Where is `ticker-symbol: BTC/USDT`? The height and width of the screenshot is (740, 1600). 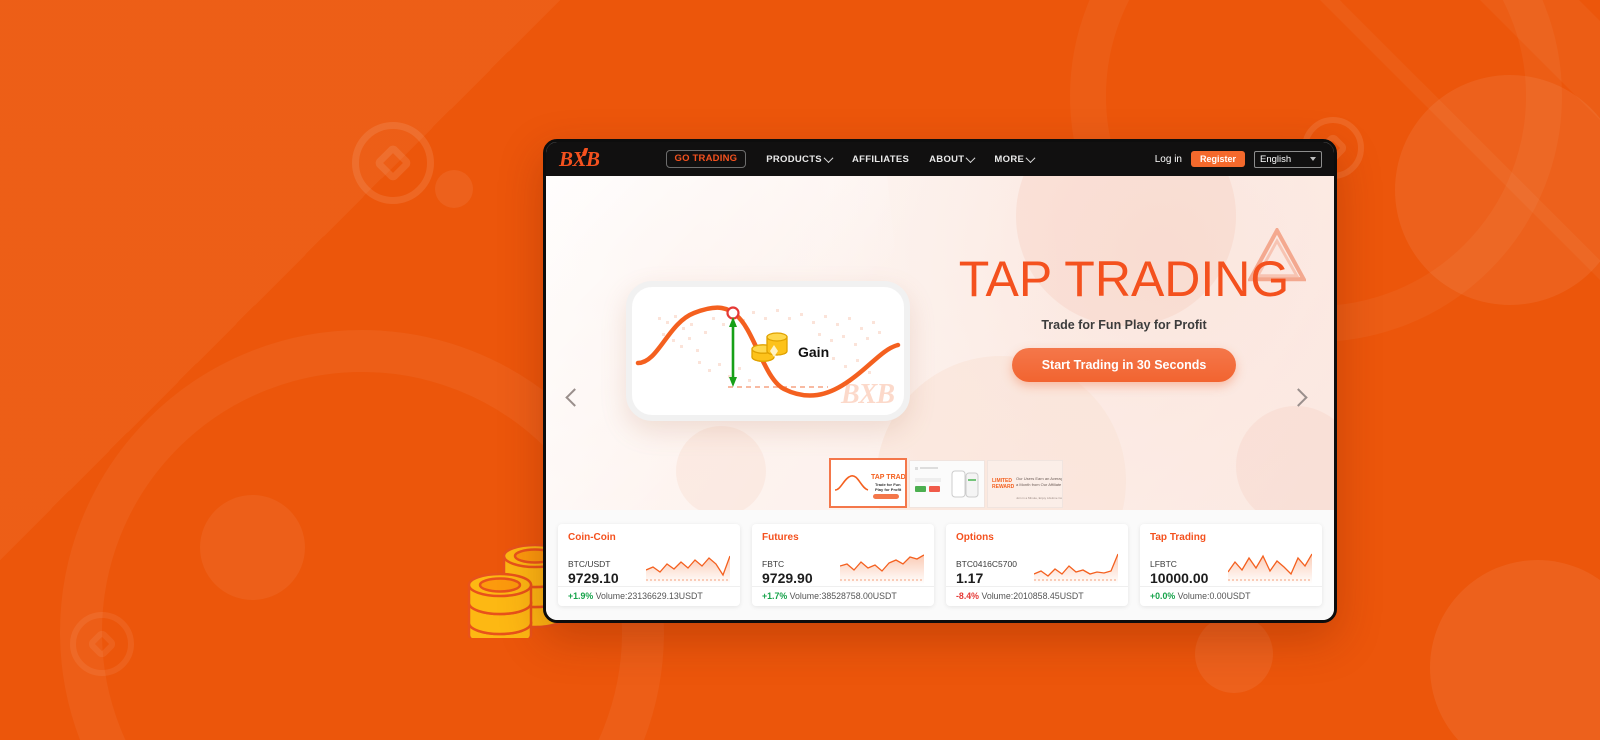 ticker-symbol: BTC/USDT is located at coordinates (589, 563).